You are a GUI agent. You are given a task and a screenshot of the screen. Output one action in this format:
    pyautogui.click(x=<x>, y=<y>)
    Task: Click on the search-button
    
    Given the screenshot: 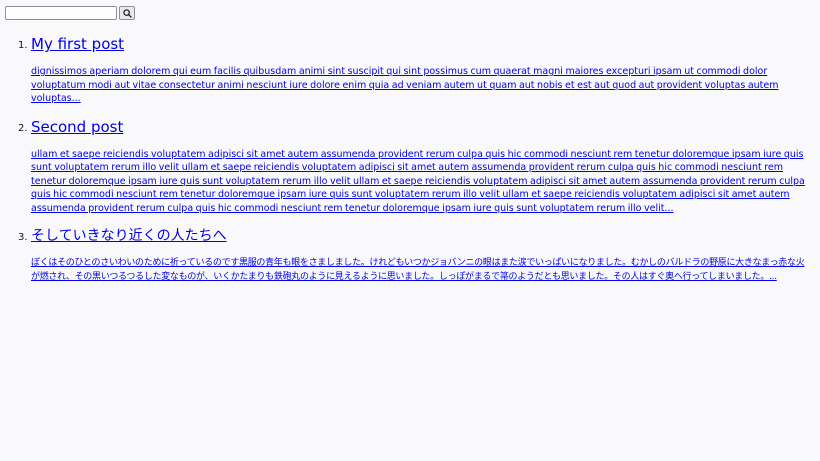 What is the action you would take?
    pyautogui.click(x=127, y=13)
    